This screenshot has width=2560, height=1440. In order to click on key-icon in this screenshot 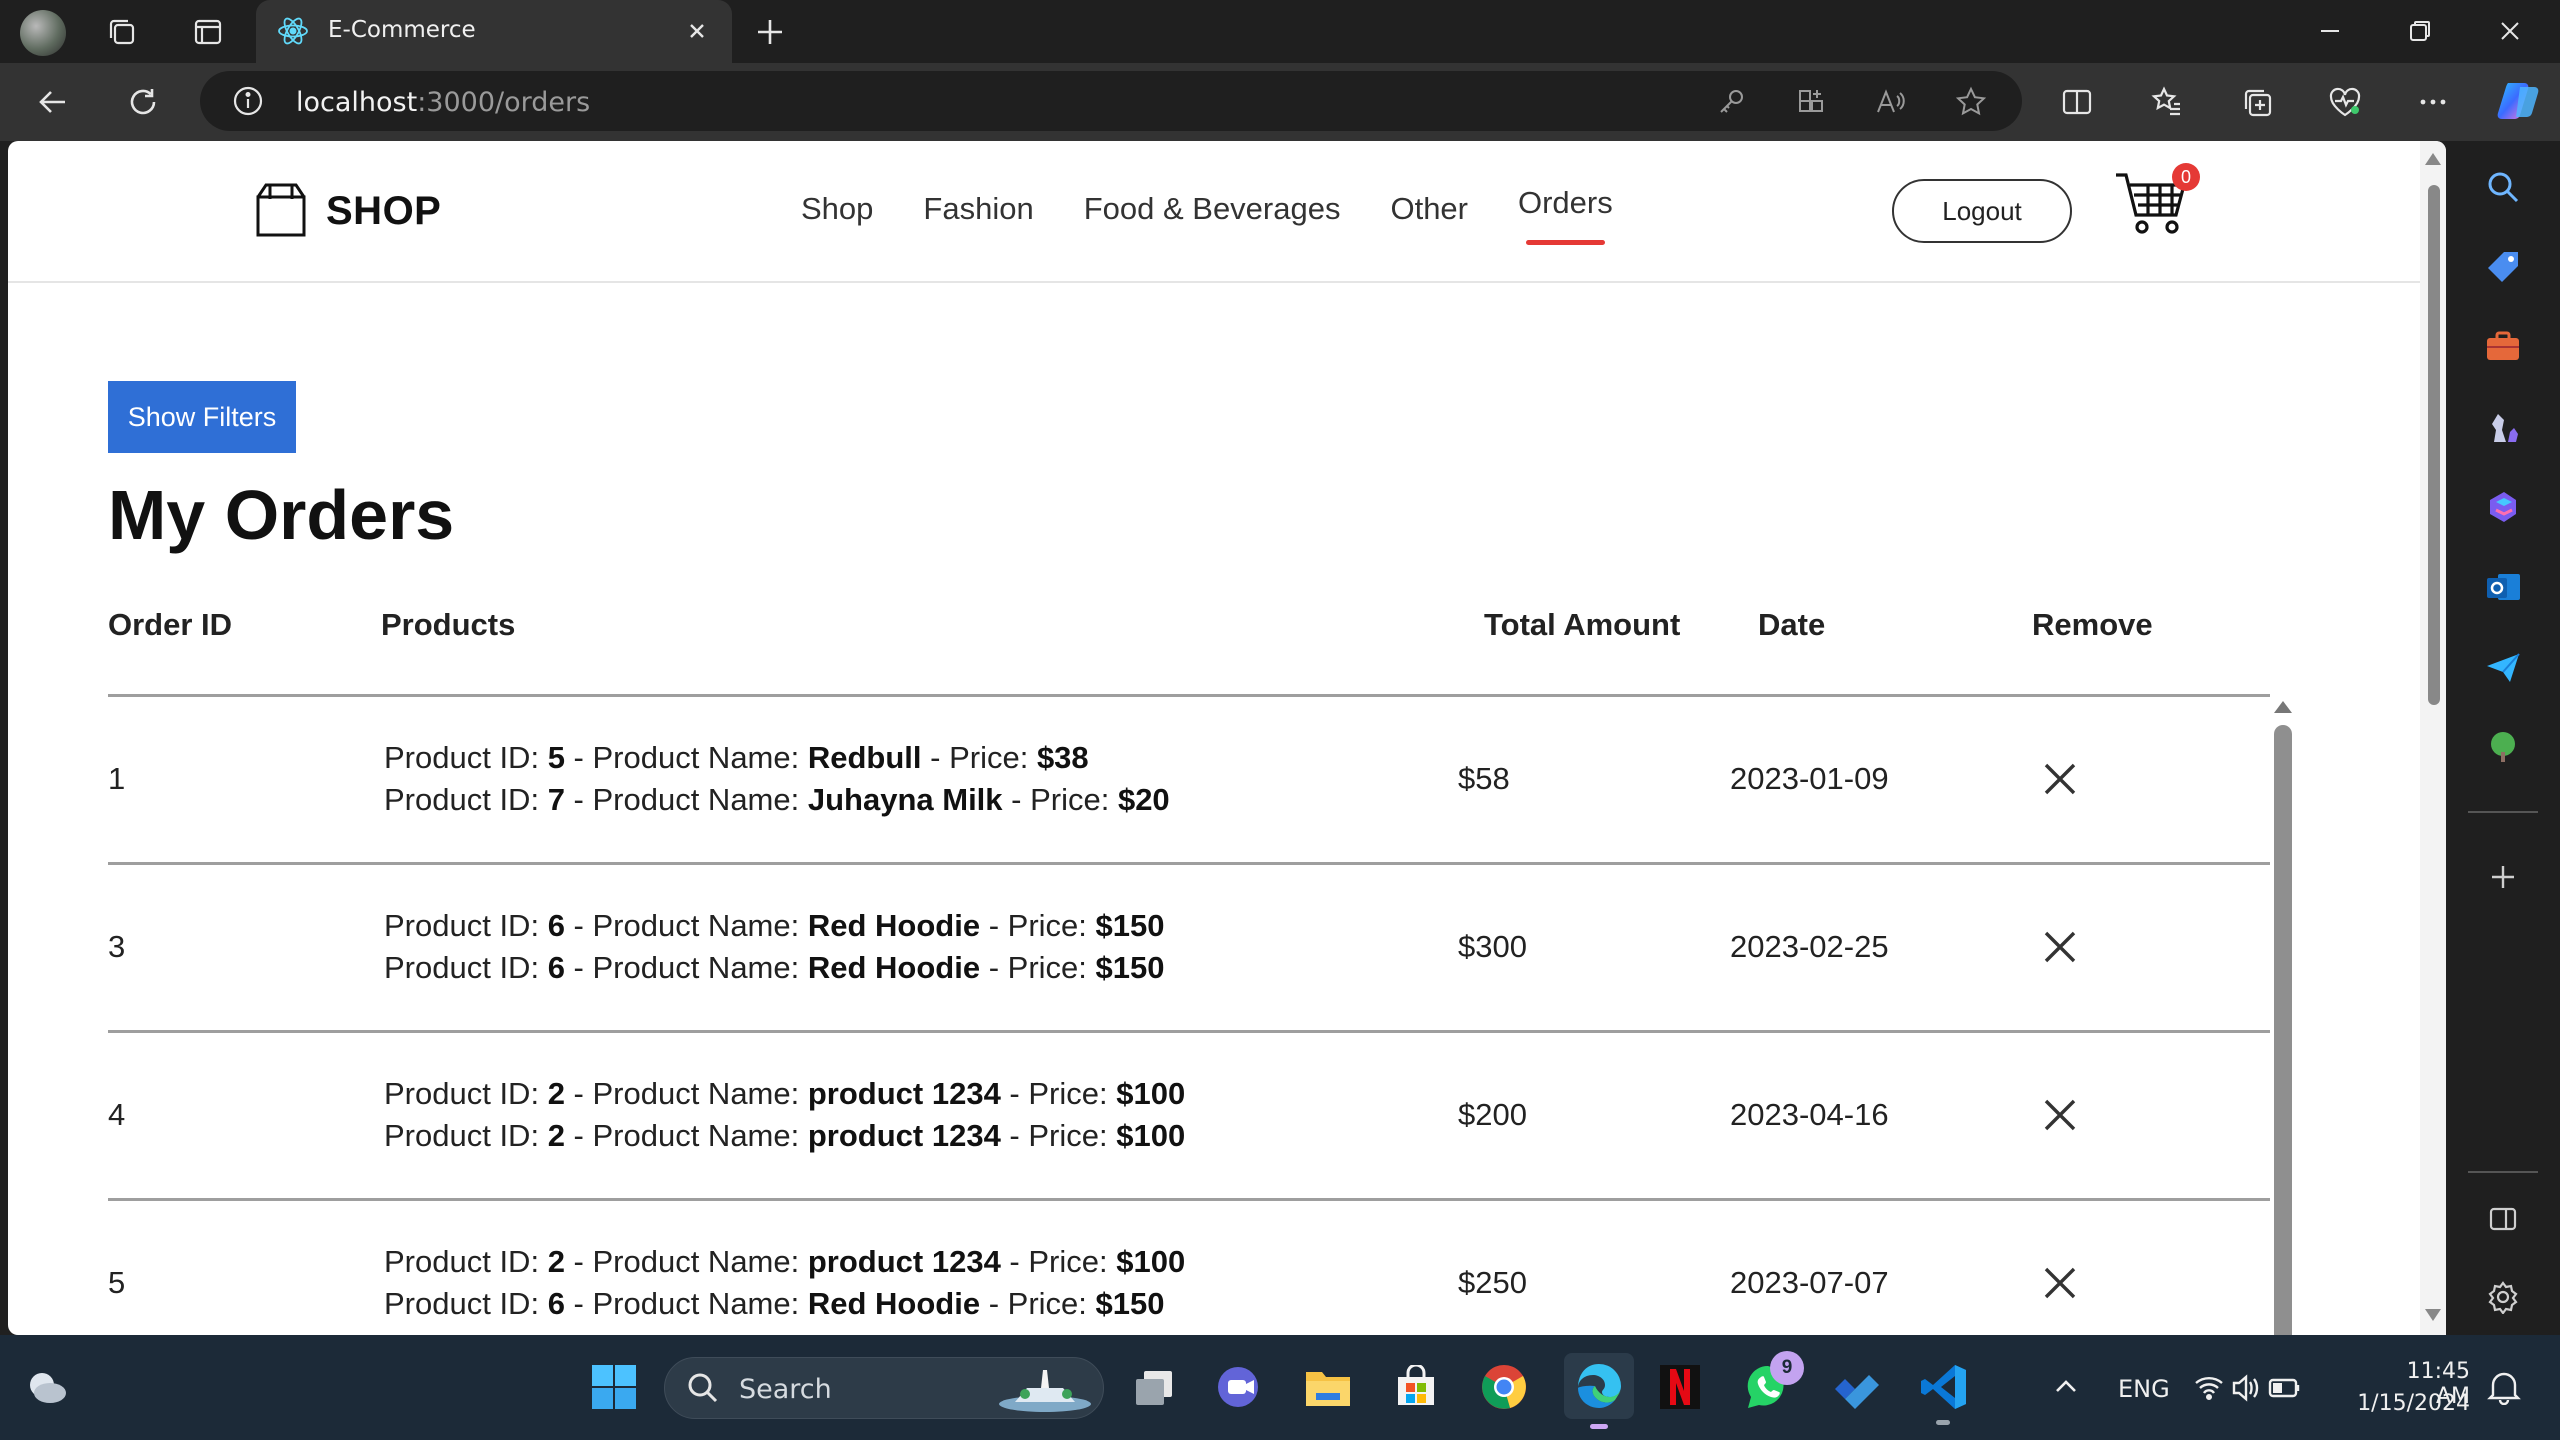, I will do `click(1731, 102)`.